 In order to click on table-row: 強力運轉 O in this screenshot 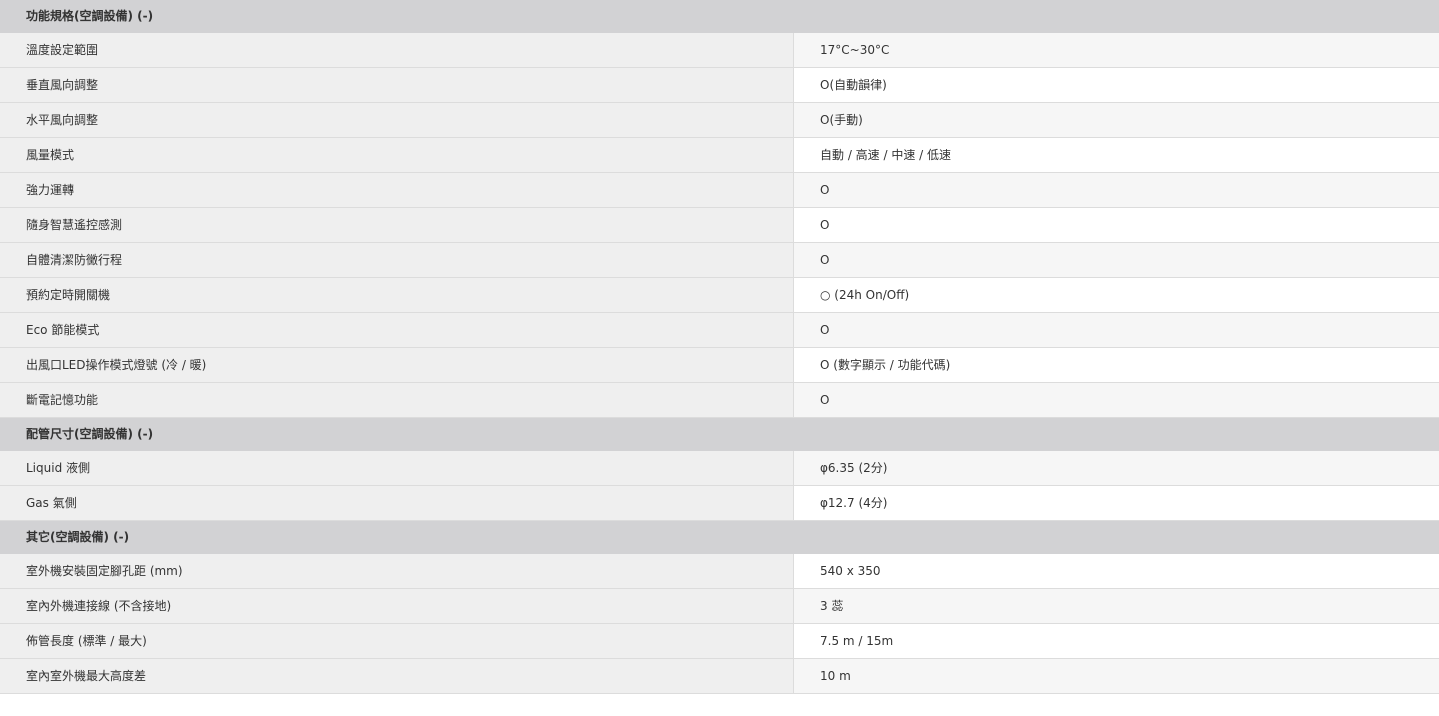, I will do `click(719, 190)`.